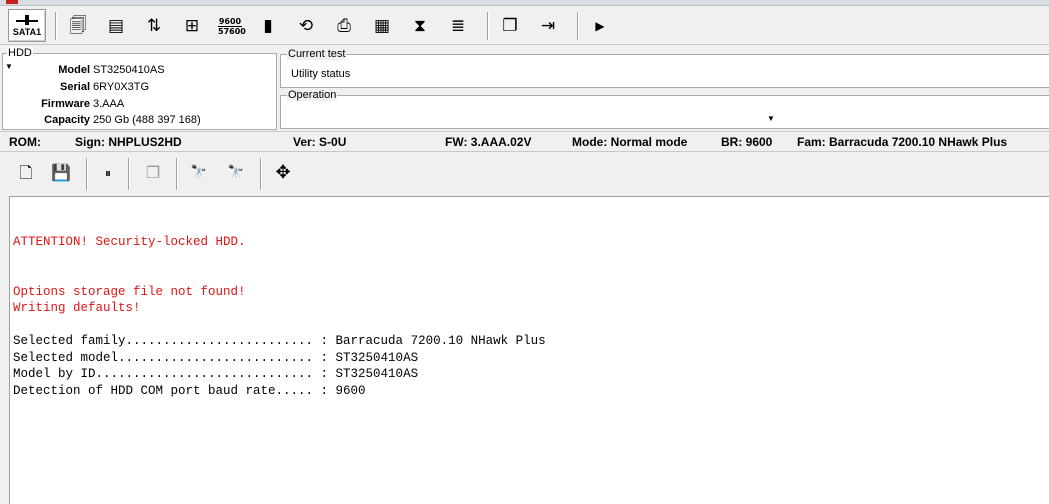  What do you see at coordinates (129, 292) in the screenshot?
I see `log-line: Options storage file not found!` at bounding box center [129, 292].